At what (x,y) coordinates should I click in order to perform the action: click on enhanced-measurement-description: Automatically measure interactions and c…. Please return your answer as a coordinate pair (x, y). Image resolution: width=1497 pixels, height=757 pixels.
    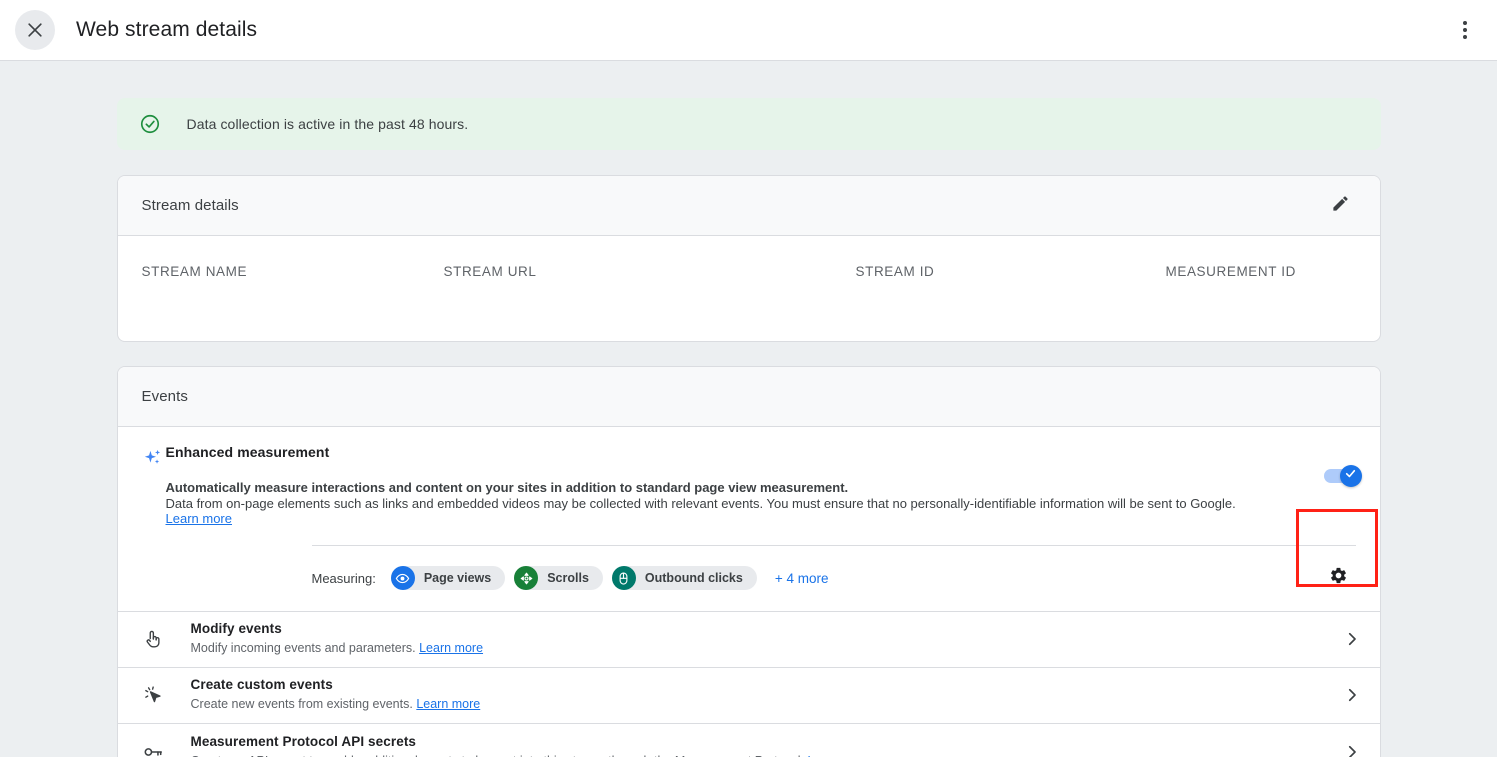
    Looking at the image, I should click on (709, 503).